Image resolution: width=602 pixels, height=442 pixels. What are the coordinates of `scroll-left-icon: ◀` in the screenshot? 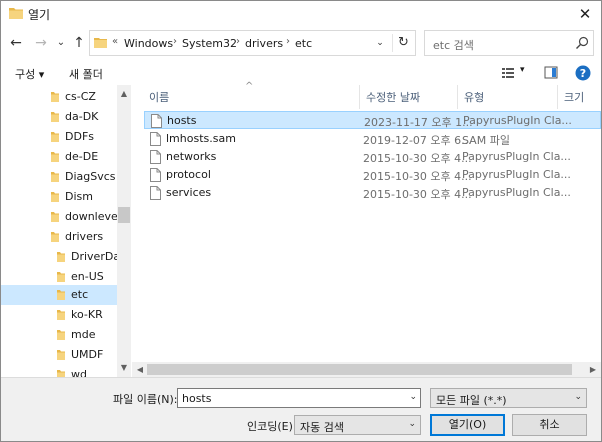 It's located at (140, 369).